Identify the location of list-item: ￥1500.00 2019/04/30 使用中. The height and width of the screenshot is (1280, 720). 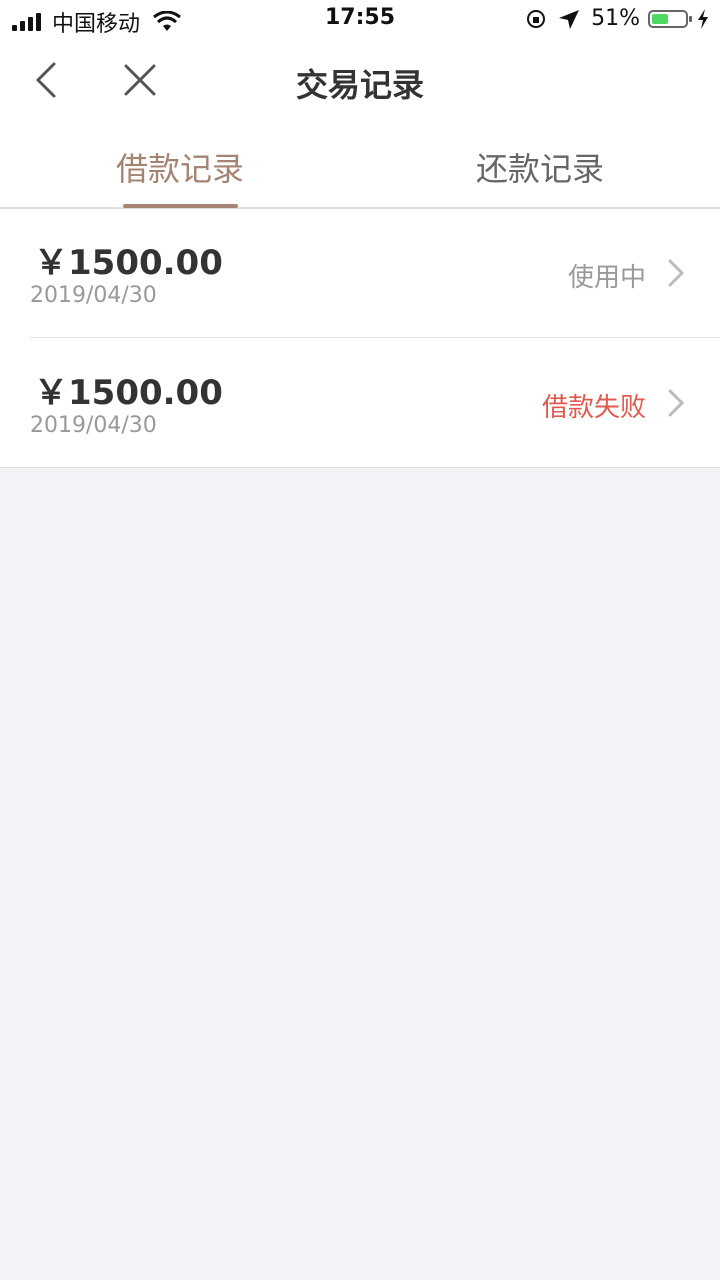
(360, 273).